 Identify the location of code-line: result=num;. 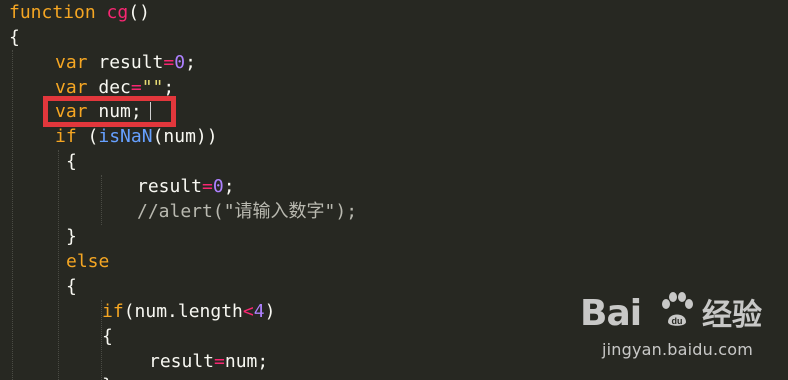
(208, 361).